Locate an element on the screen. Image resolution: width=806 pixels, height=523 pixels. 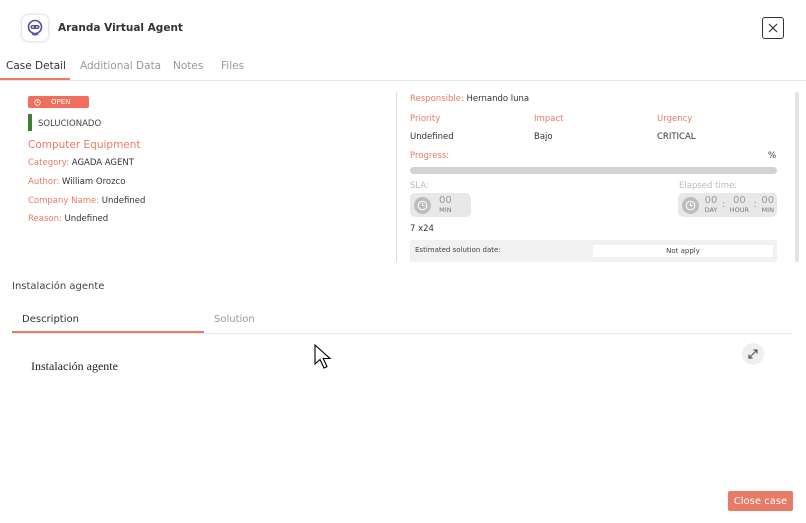
progress-unit: % is located at coordinates (772, 156).